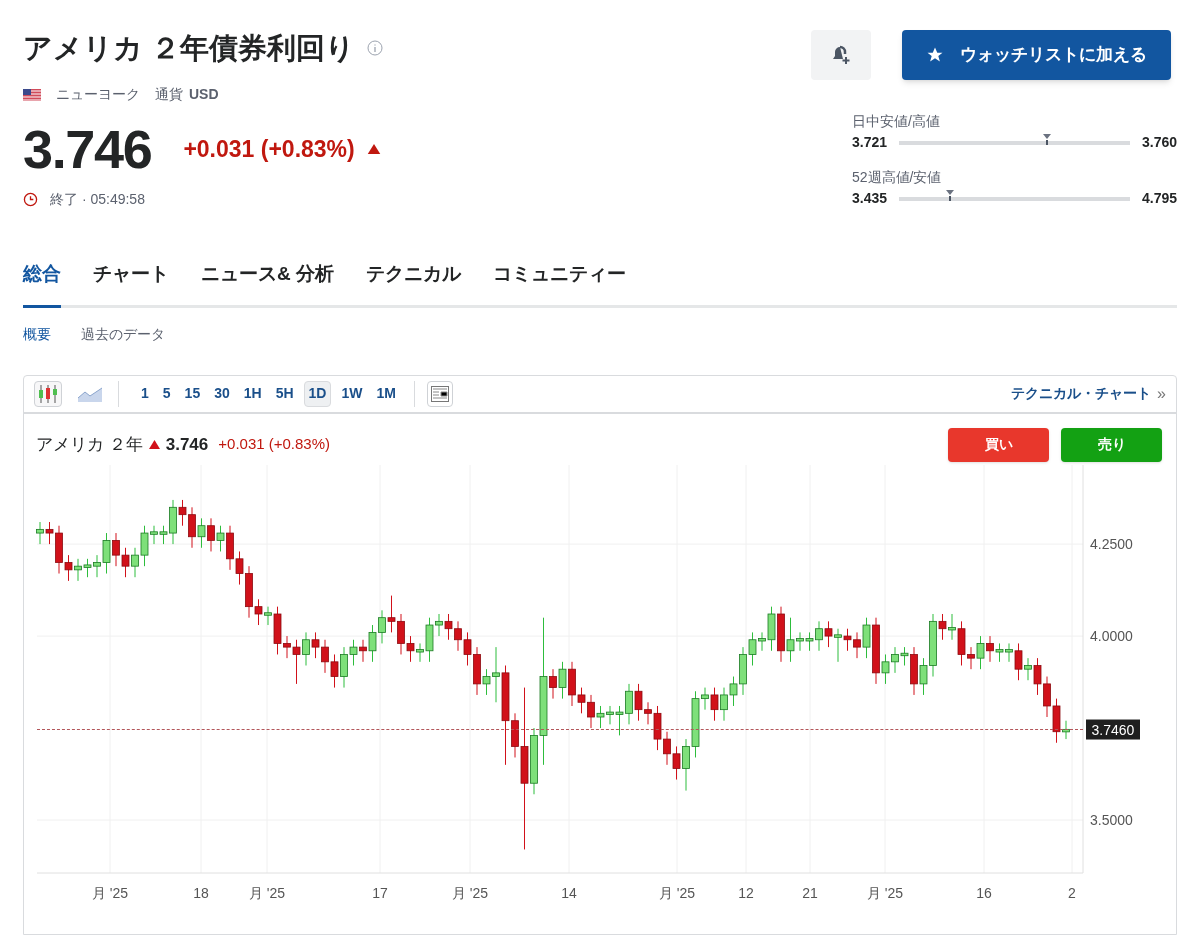 Image resolution: width=1200 pixels, height=952 pixels. I want to click on x-axis-label: 16, so click(984, 892).